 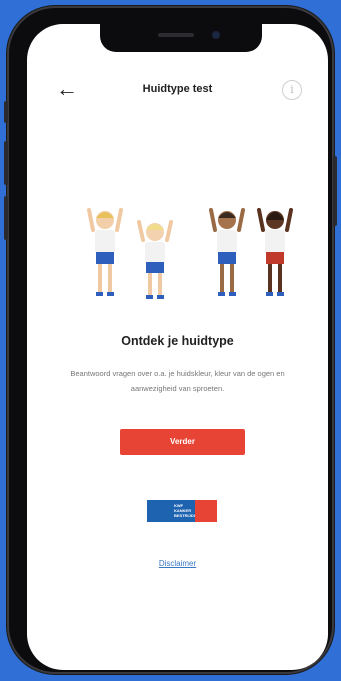 What do you see at coordinates (6, 163) in the screenshot?
I see `volume-up-button` at bounding box center [6, 163].